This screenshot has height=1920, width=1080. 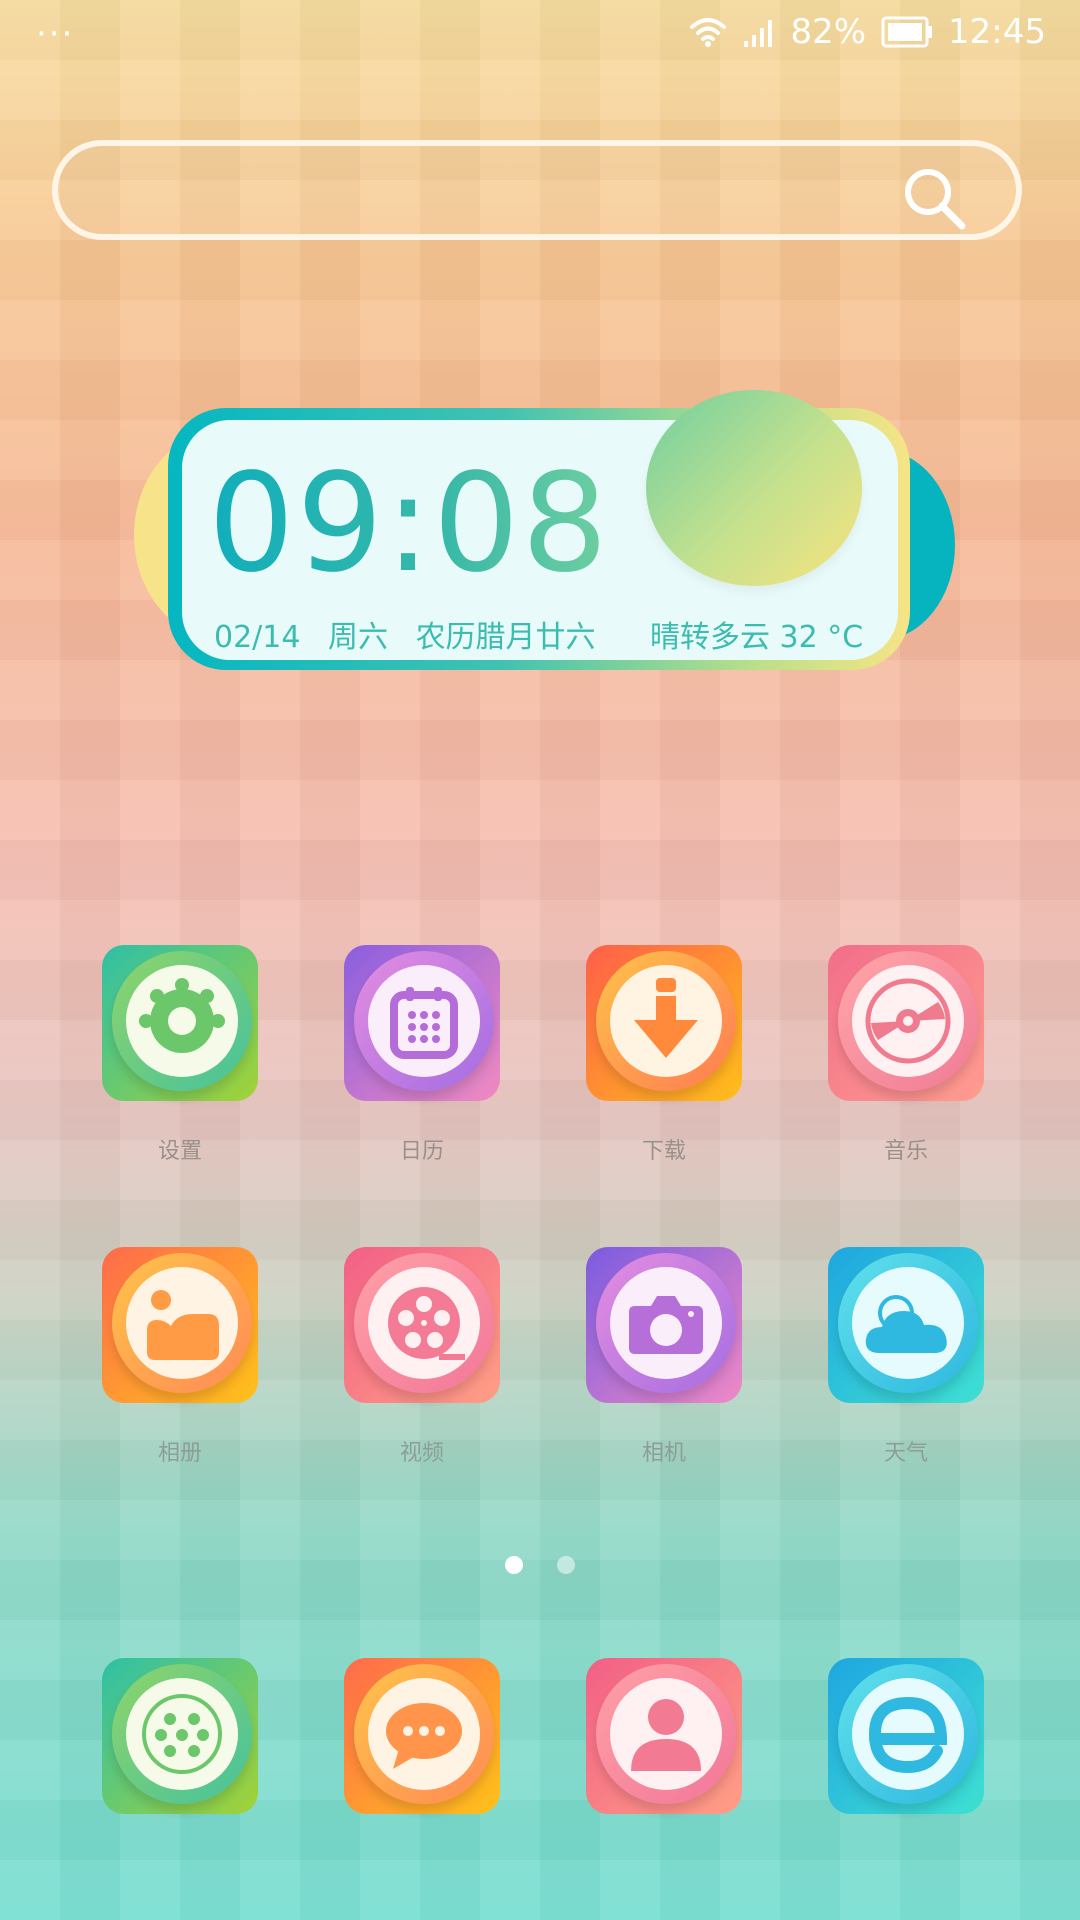 I want to click on widget-date: 02/14, so click(x=257, y=637).